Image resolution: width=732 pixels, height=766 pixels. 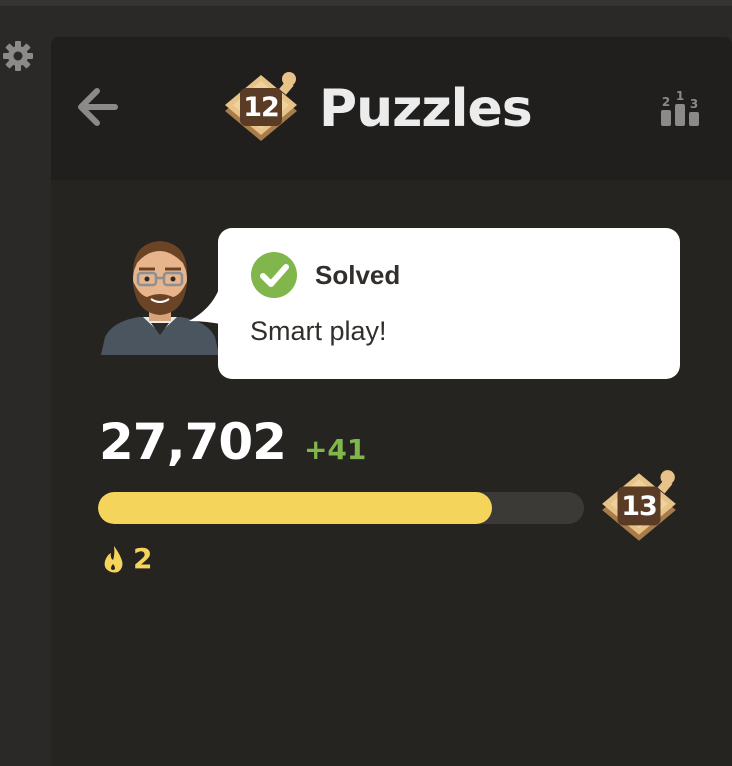 What do you see at coordinates (666, 102) in the screenshot?
I see `podium-digit-2: 2` at bounding box center [666, 102].